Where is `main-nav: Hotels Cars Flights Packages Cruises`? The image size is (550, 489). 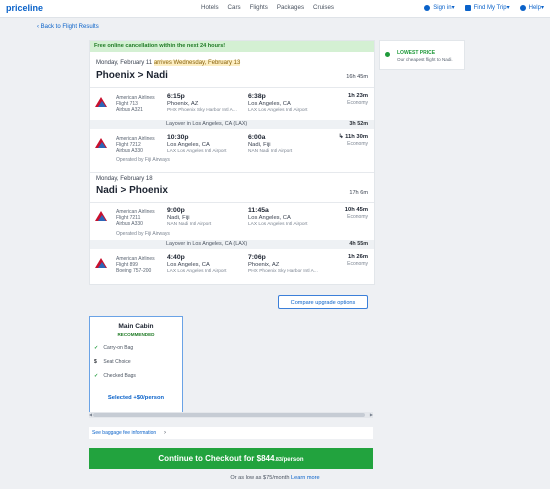
main-nav: Hotels Cars Flights Packages Cruises is located at coordinates (272, 7).